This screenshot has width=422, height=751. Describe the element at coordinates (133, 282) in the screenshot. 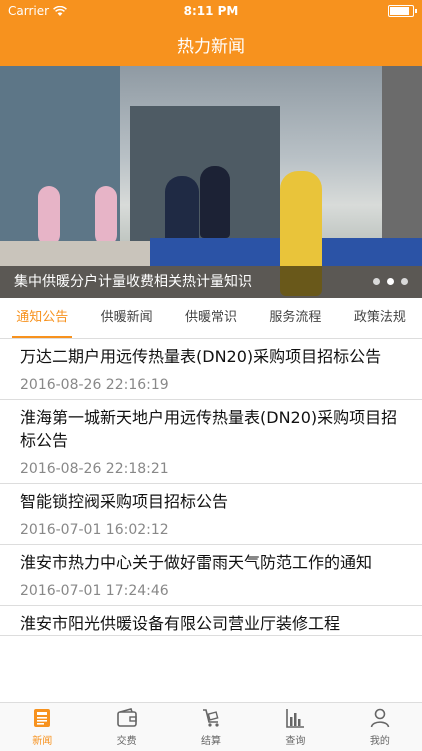

I see `banner-caption: 集中供暖分户计量收费相关热计量知识` at that location.